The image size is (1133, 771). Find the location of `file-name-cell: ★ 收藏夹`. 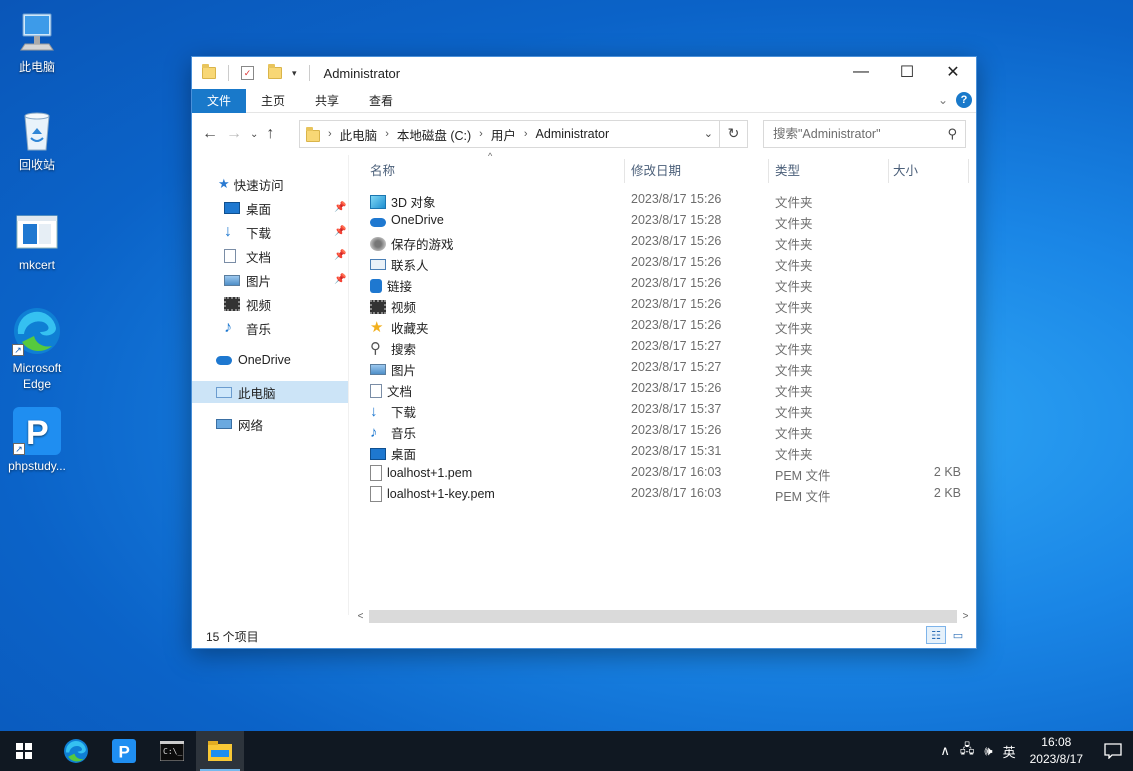

file-name-cell: ★ 收藏夹 is located at coordinates (399, 327).